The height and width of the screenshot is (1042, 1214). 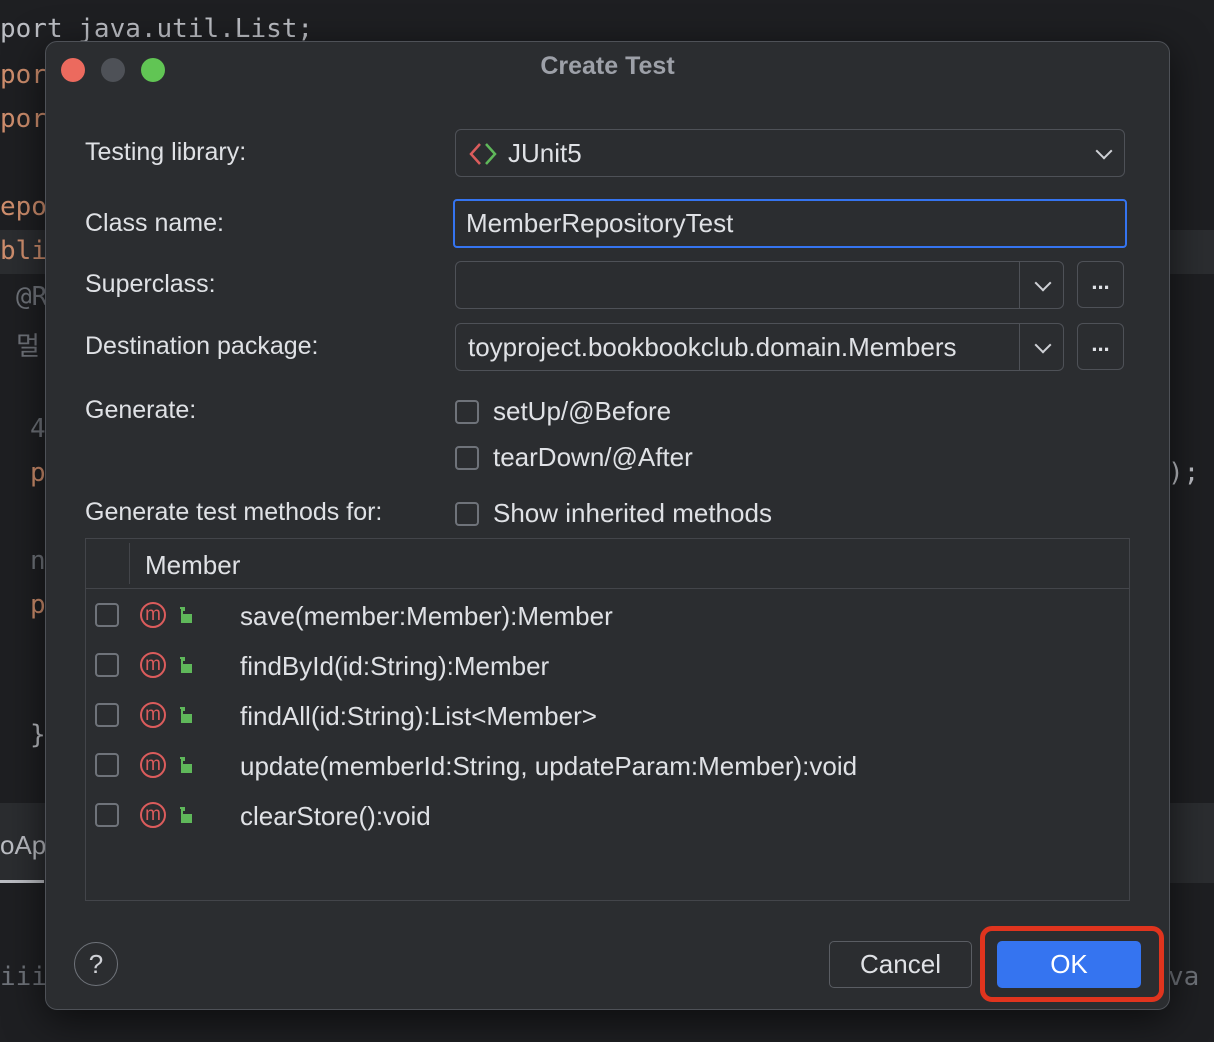 What do you see at coordinates (607, 665) in the screenshot?
I see `table-row: m findById(id:String):Member` at bounding box center [607, 665].